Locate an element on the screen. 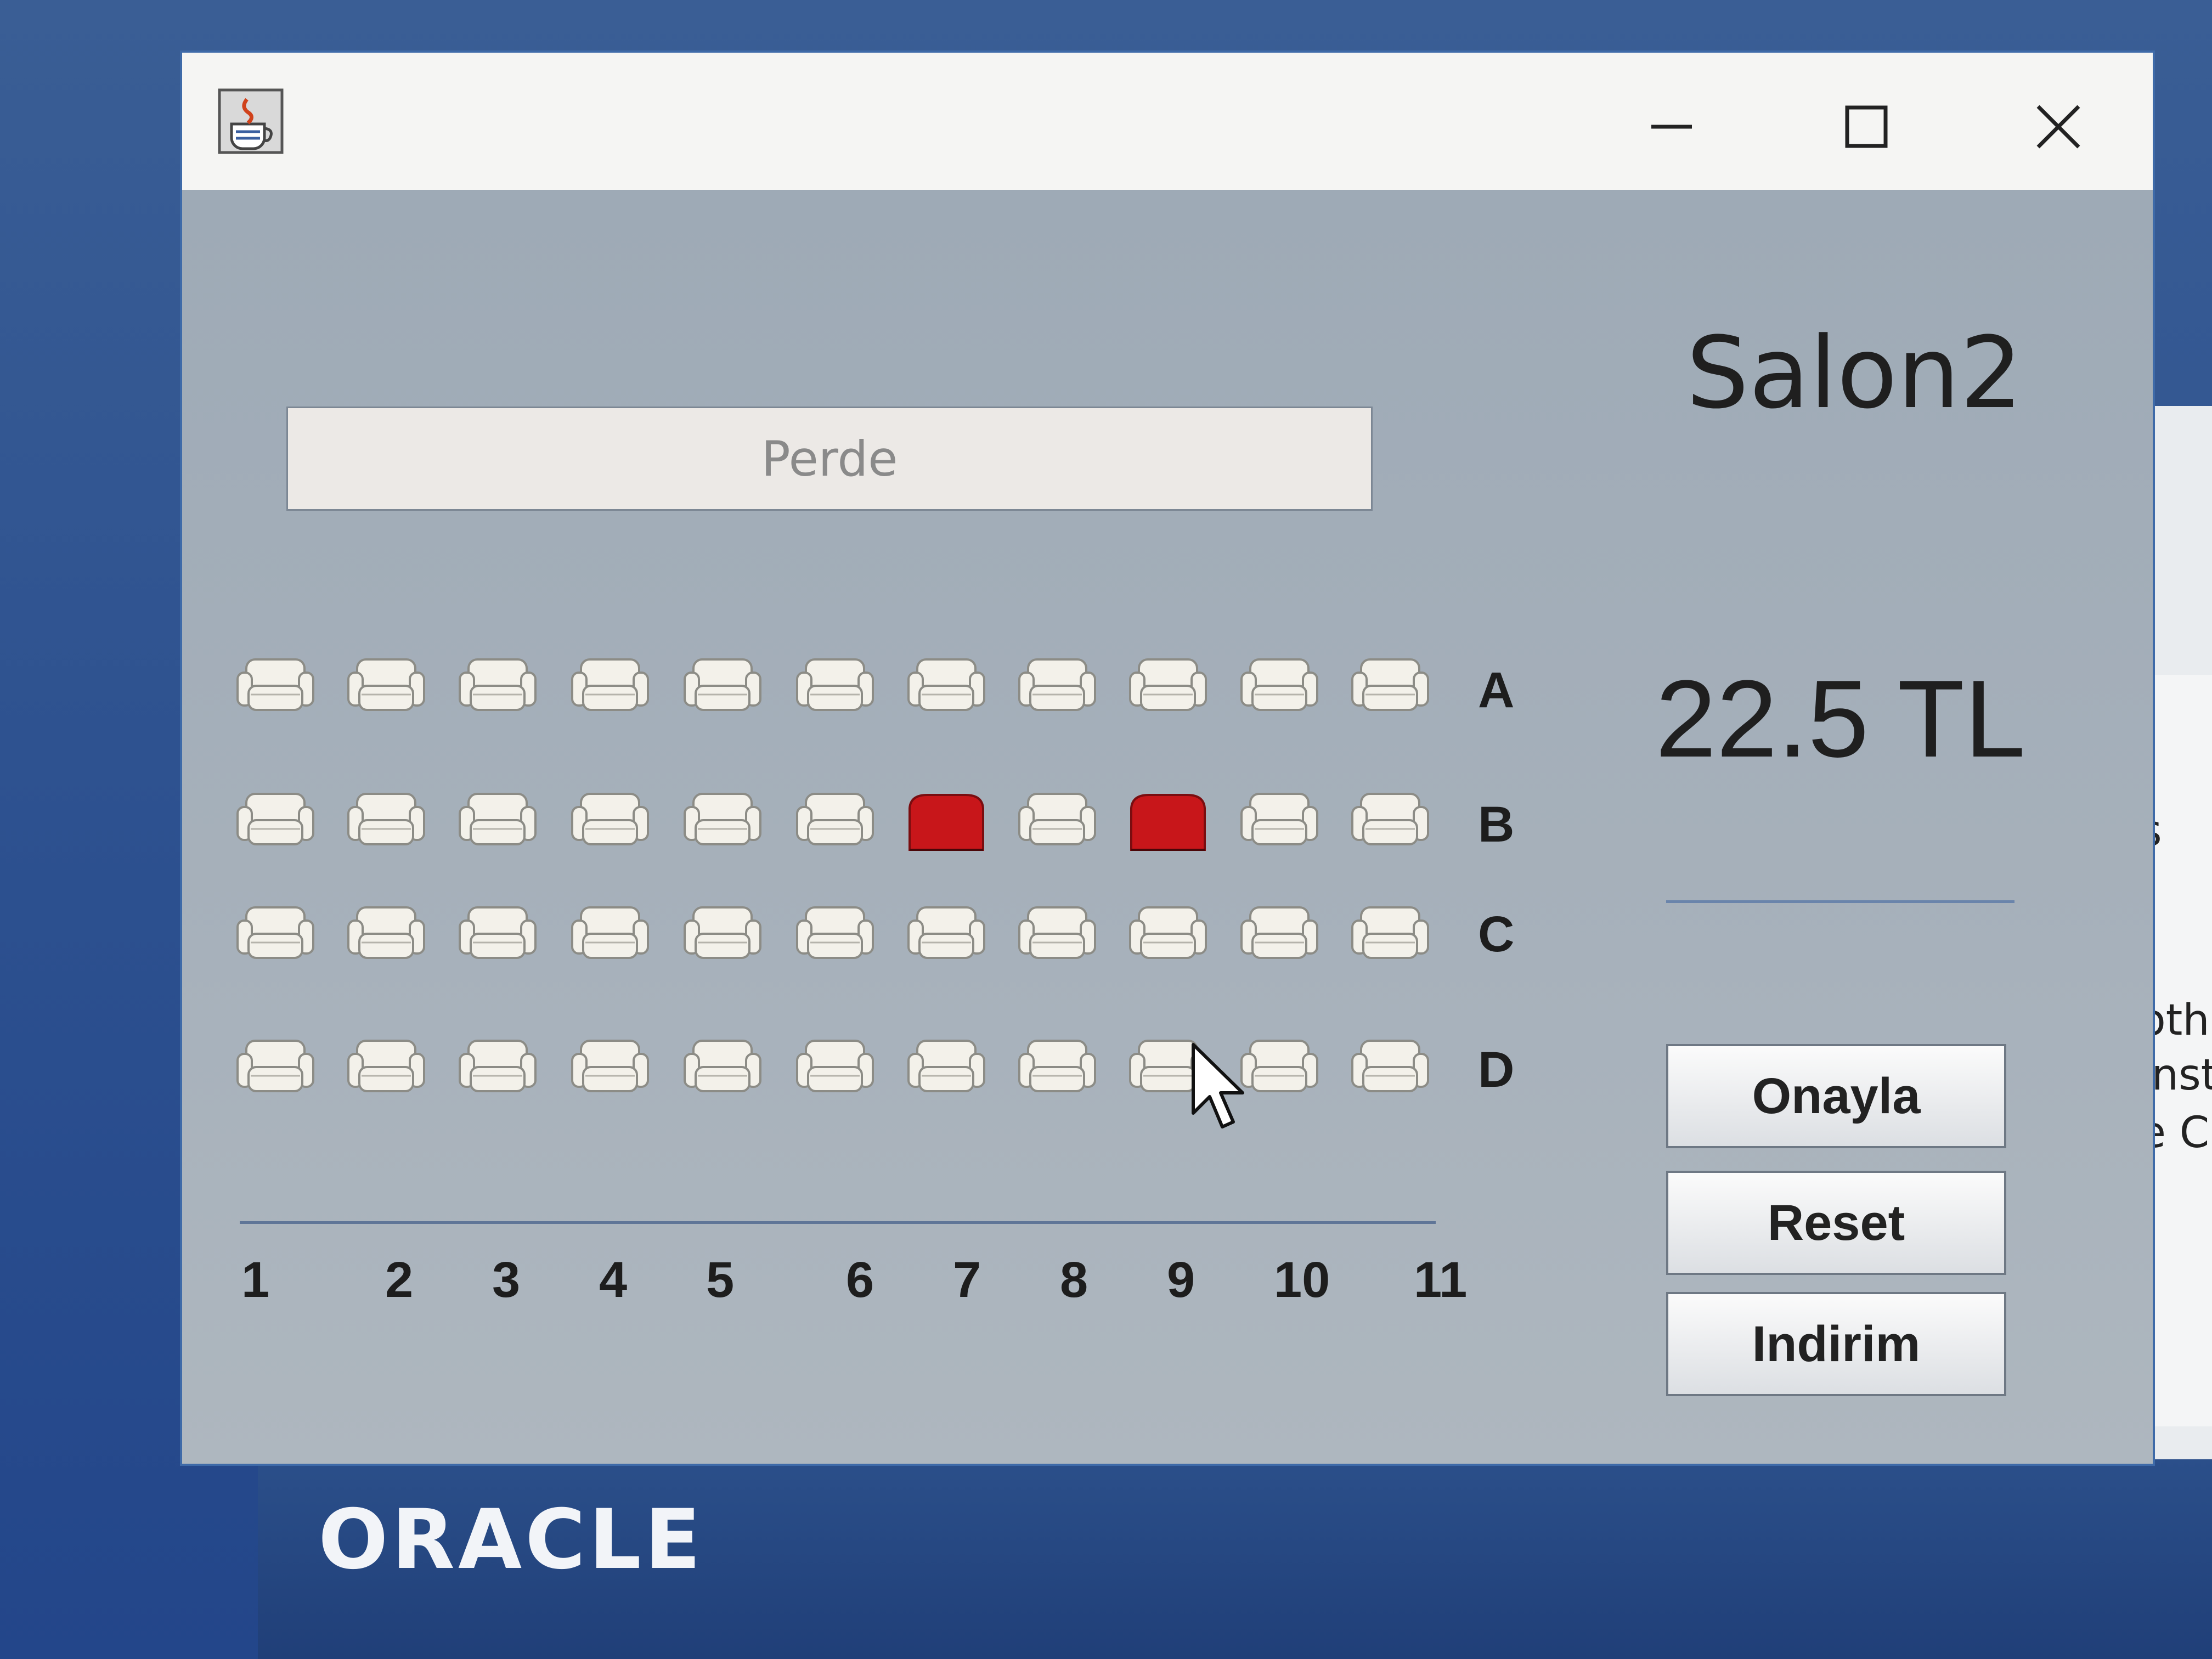 The image size is (2212, 1659). seat-C8 is located at coordinates (1057, 935).